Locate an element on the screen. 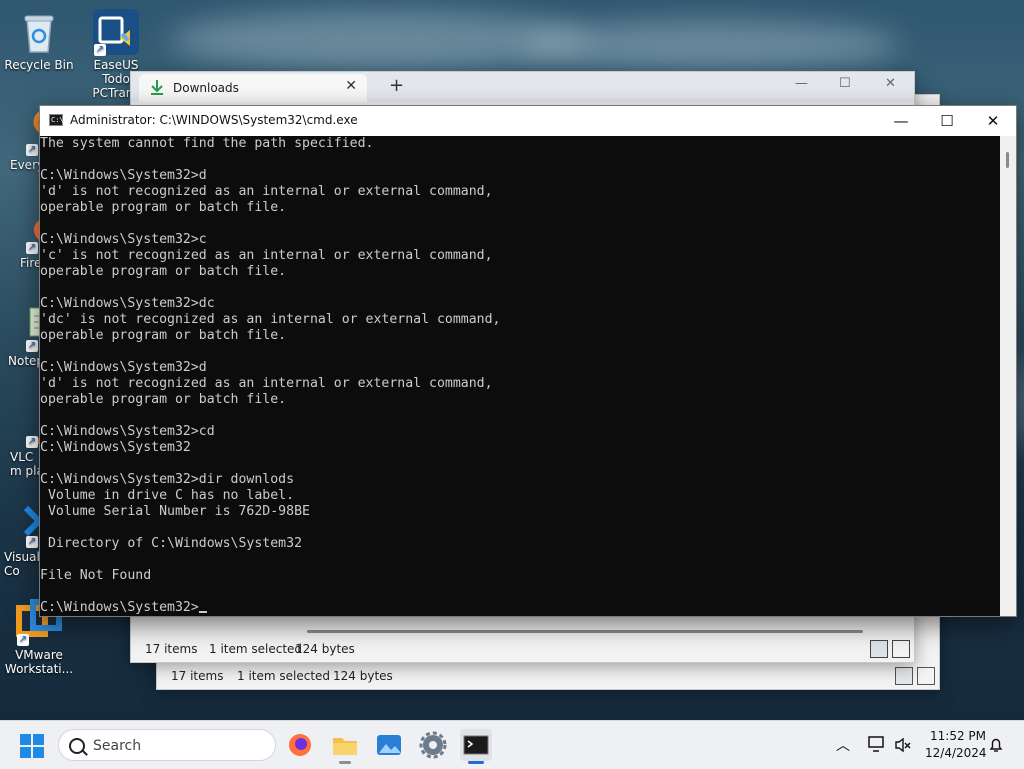 The height and width of the screenshot is (769, 1024). firefox-icon is located at coordinates (300, 745).